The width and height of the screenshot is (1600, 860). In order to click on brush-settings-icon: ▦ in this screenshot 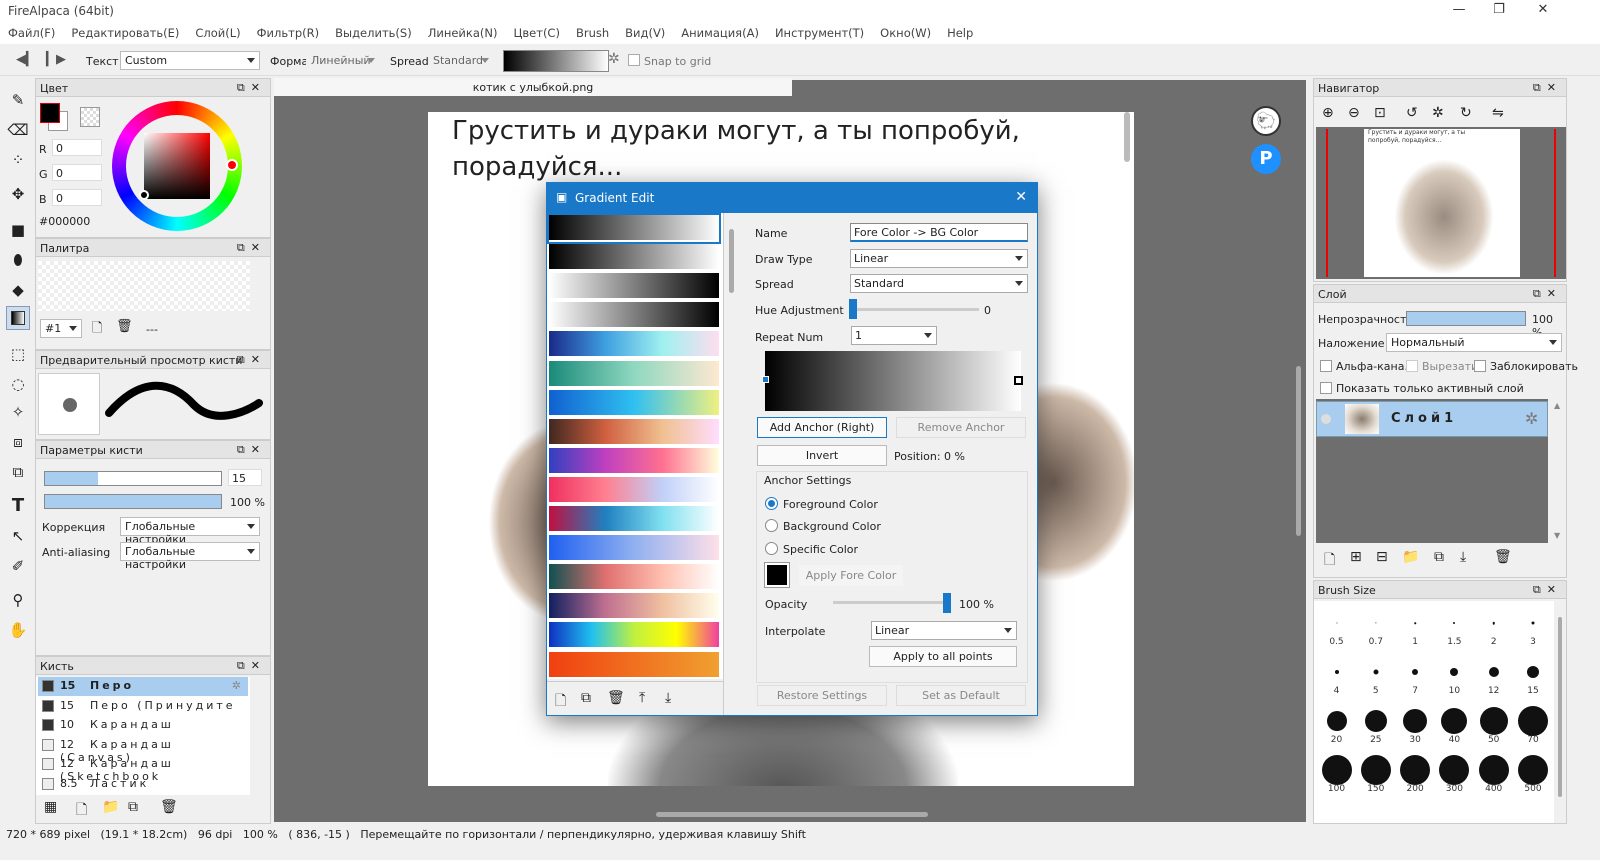, I will do `click(50, 807)`.